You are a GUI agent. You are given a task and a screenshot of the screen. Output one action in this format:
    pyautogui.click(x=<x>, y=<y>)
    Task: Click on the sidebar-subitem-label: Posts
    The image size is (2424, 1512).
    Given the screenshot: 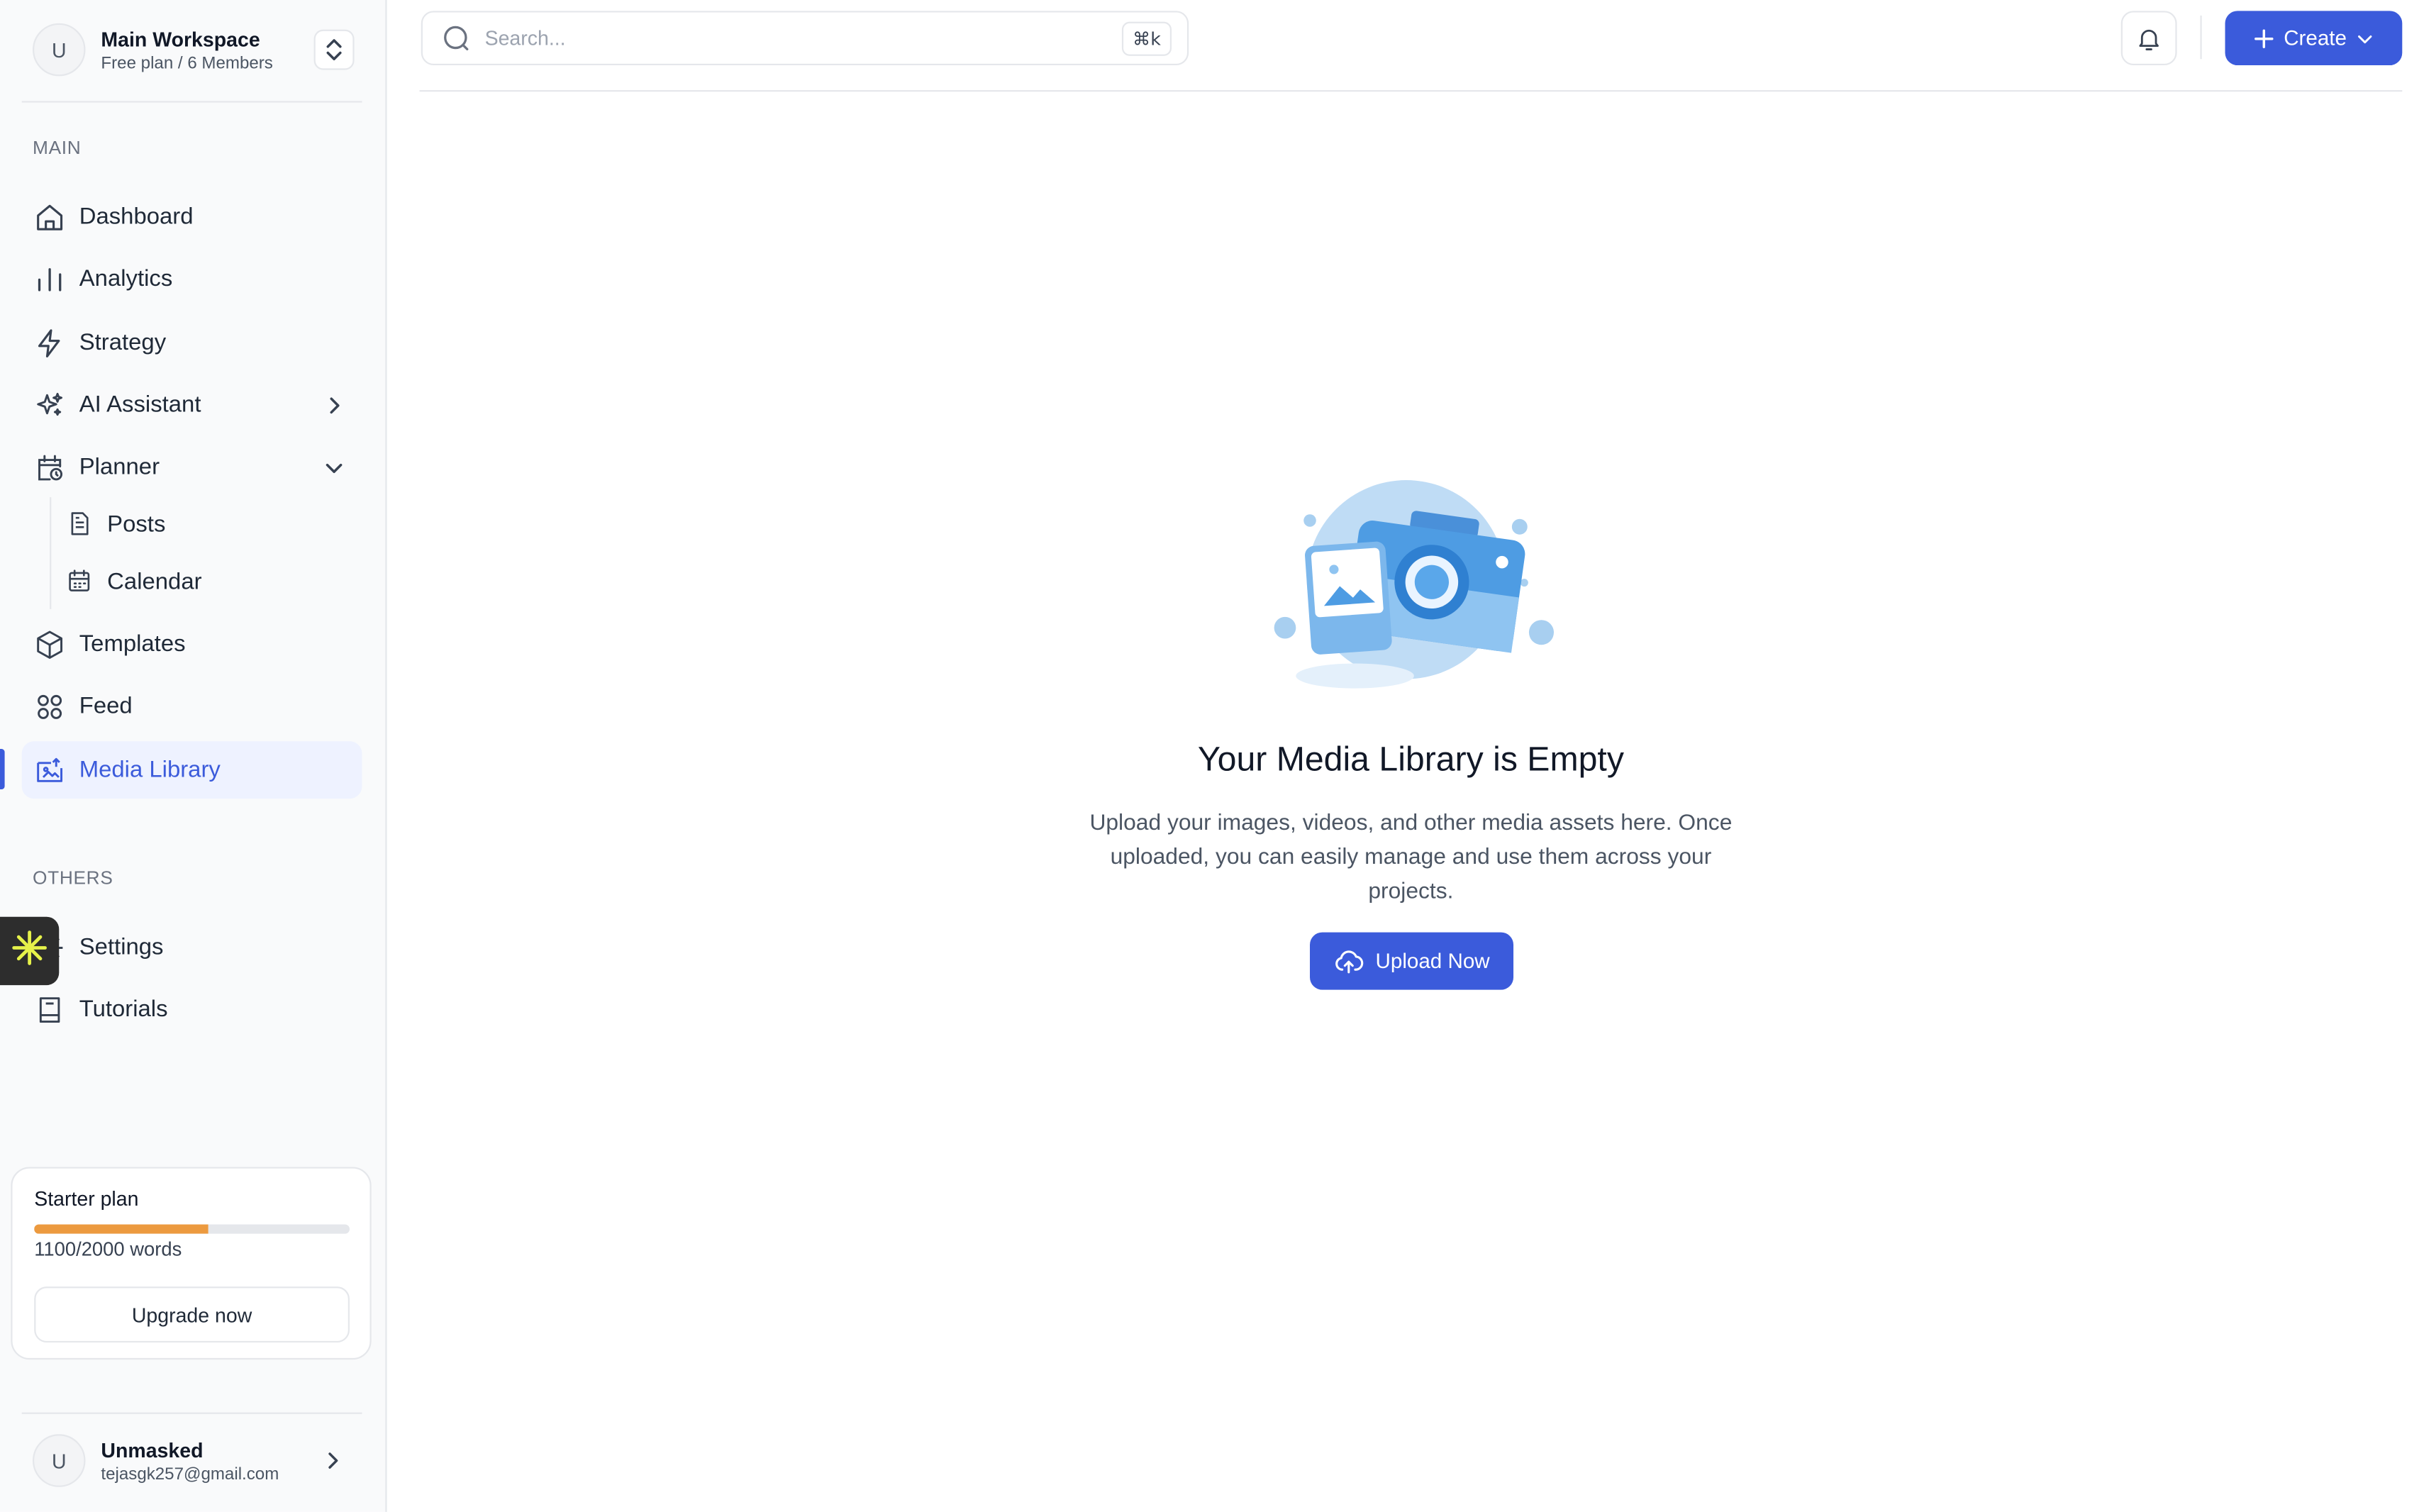 What is the action you would take?
    pyautogui.click(x=136, y=523)
    